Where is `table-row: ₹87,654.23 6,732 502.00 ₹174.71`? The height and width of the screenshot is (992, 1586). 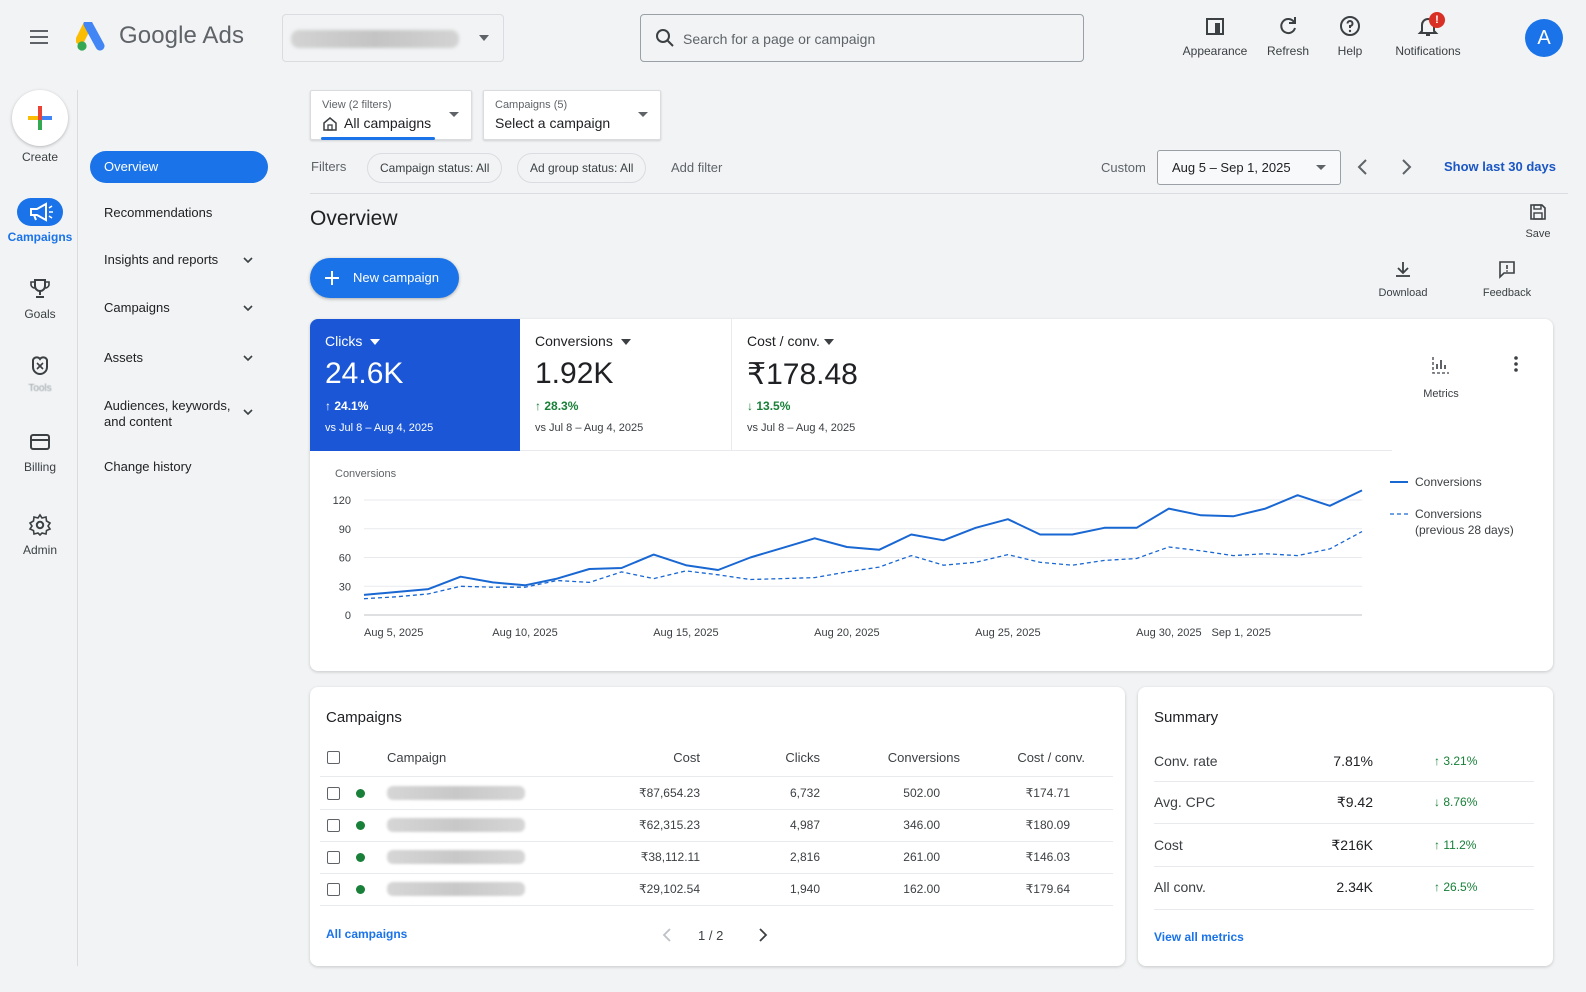
table-row: ₹87,654.23 6,732 502.00 ₹174.71 is located at coordinates (717, 793).